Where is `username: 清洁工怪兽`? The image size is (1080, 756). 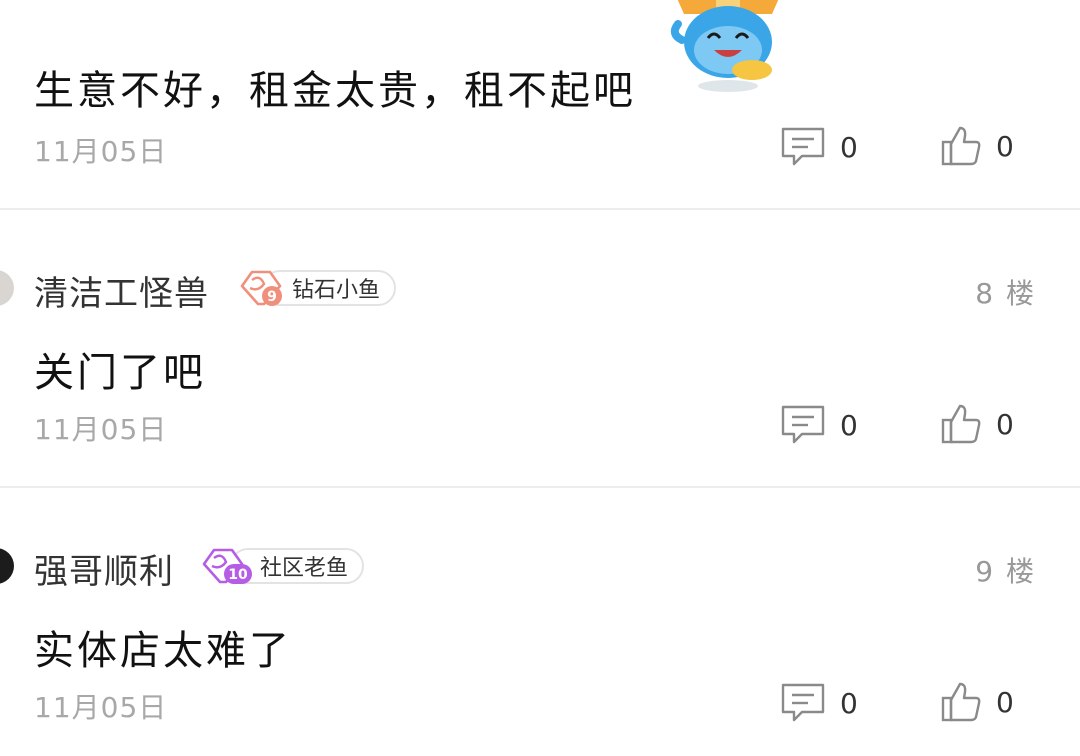
username: 清洁工怪兽 is located at coordinates (121, 290).